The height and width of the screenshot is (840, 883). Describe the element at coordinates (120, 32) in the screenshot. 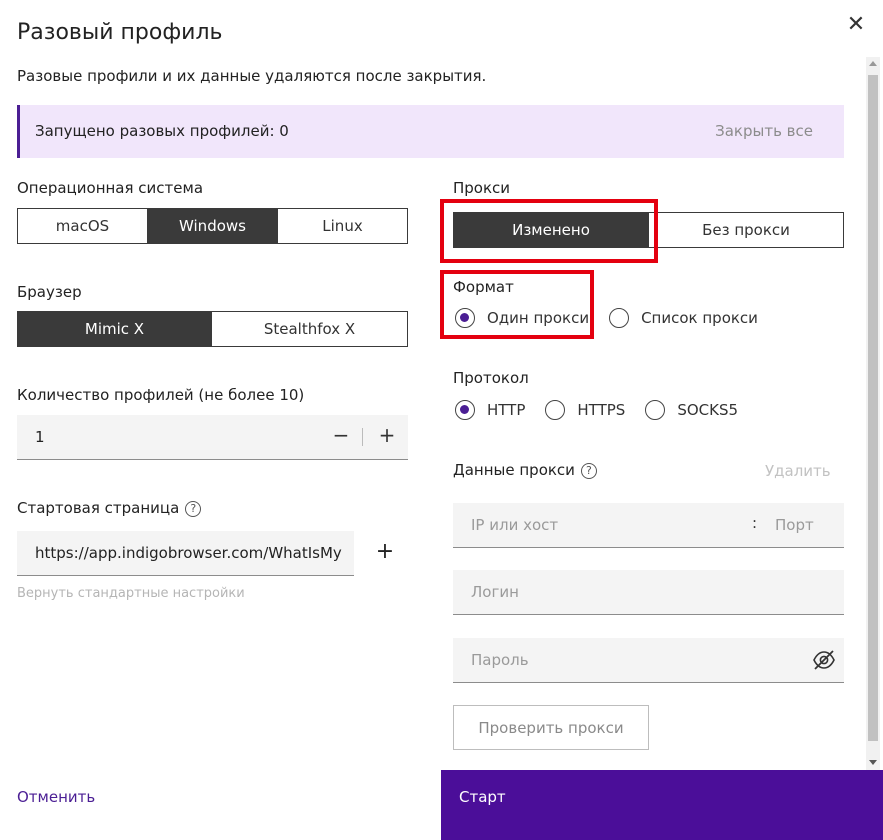

I see `dialog-title: Разовый профиль` at that location.